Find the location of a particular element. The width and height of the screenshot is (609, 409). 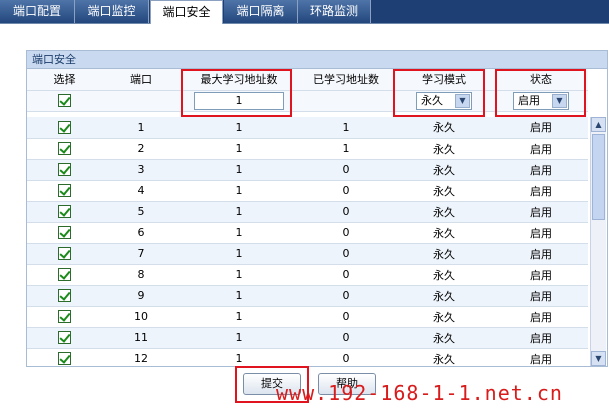

table-row: 6 1 0 永久 启用 is located at coordinates (307, 233).